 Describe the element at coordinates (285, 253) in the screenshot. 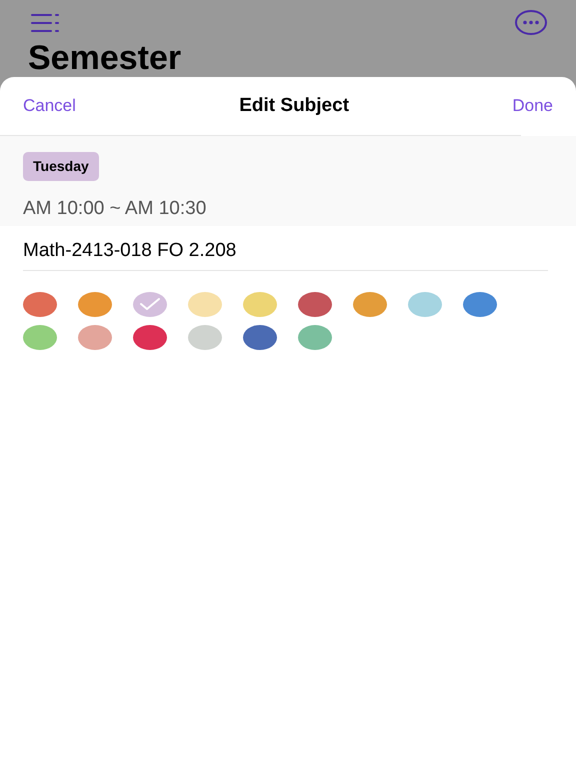

I see `subject-input-field: Math-2413-018 FO 2.208` at that location.